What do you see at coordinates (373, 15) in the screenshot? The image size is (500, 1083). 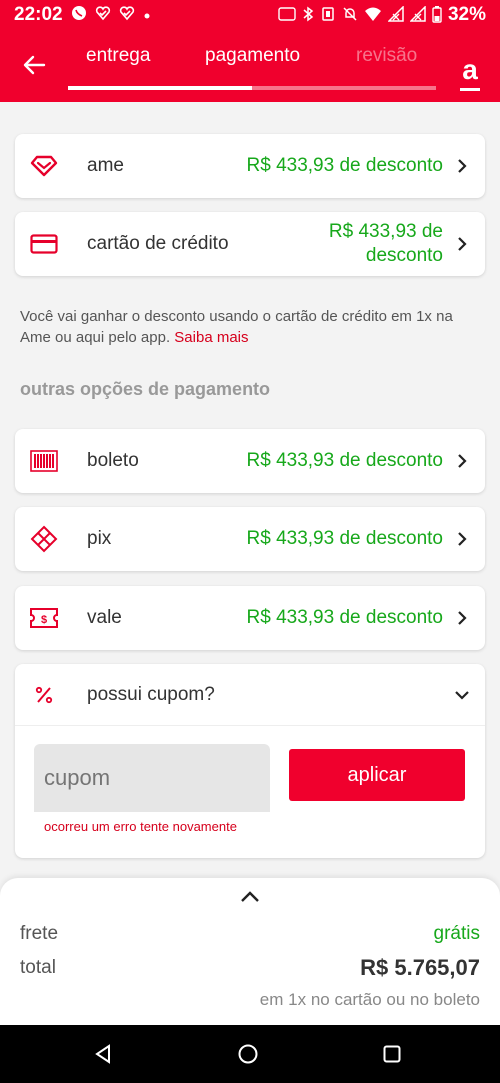 I see `wifi-icon` at bounding box center [373, 15].